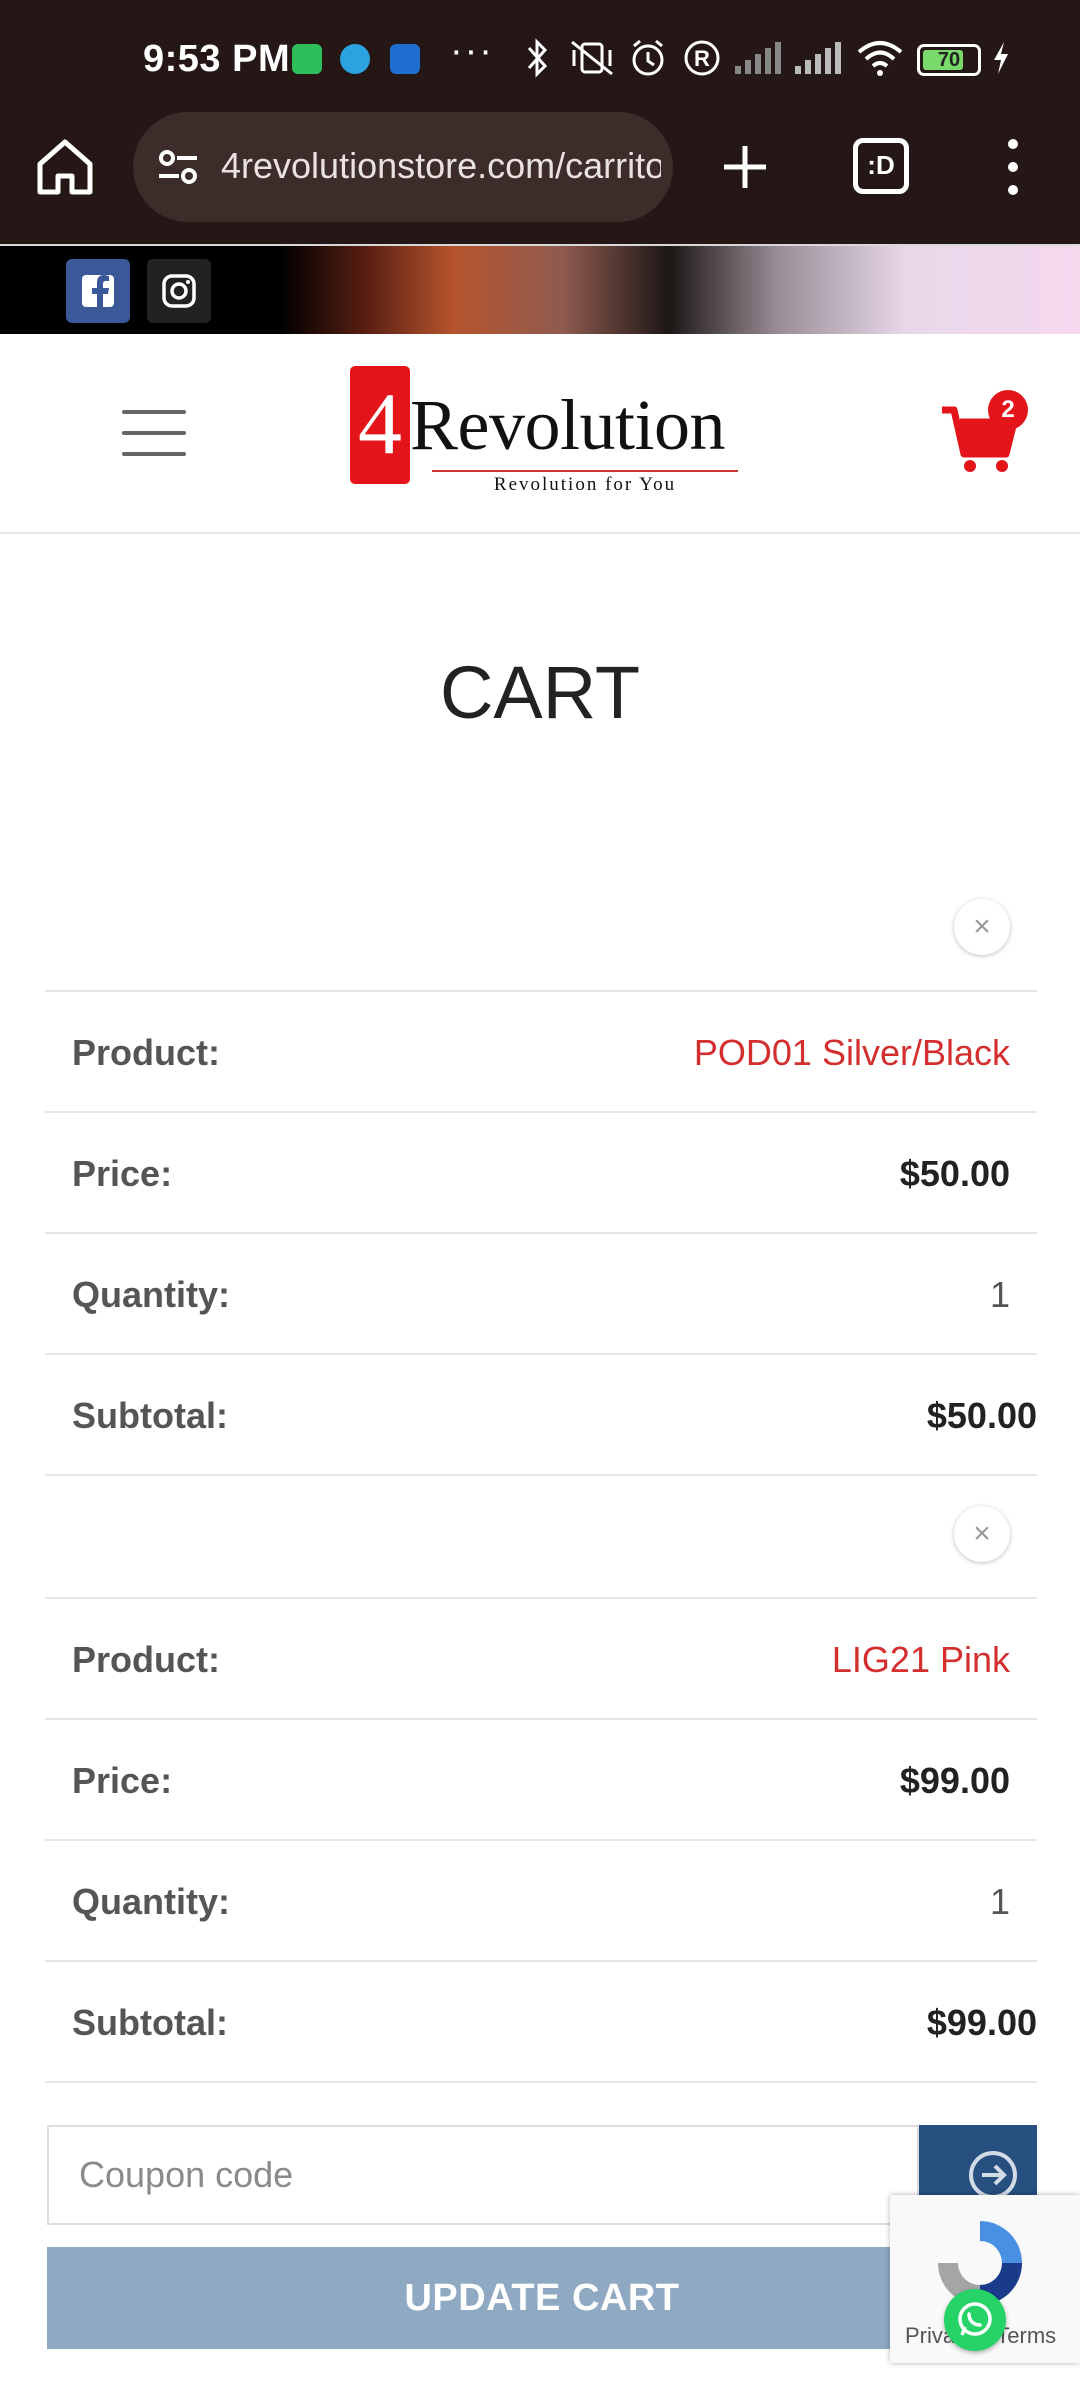 This screenshot has height=2400, width=1080. Describe the element at coordinates (852, 1053) in the screenshot. I see `product-link: POD01 Silver/Black` at that location.